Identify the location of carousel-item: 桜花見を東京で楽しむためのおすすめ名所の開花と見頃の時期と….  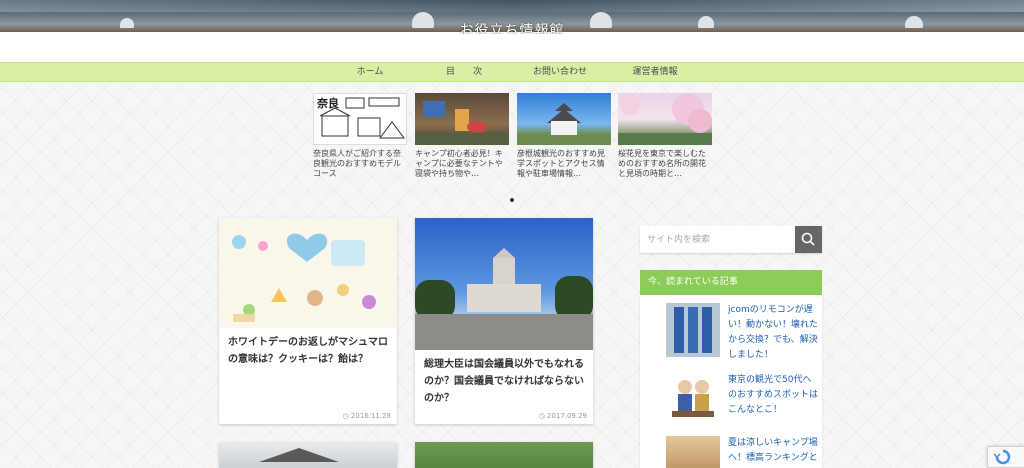
(665, 141).